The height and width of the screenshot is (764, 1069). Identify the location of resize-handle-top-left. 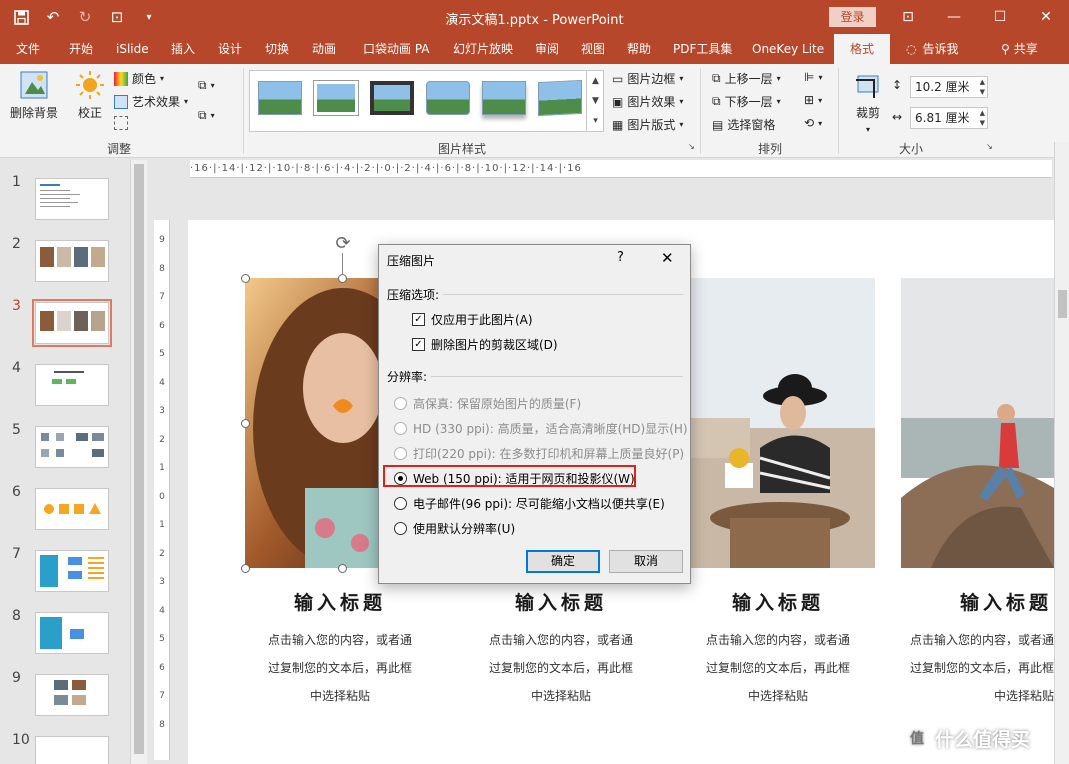
(245, 278).